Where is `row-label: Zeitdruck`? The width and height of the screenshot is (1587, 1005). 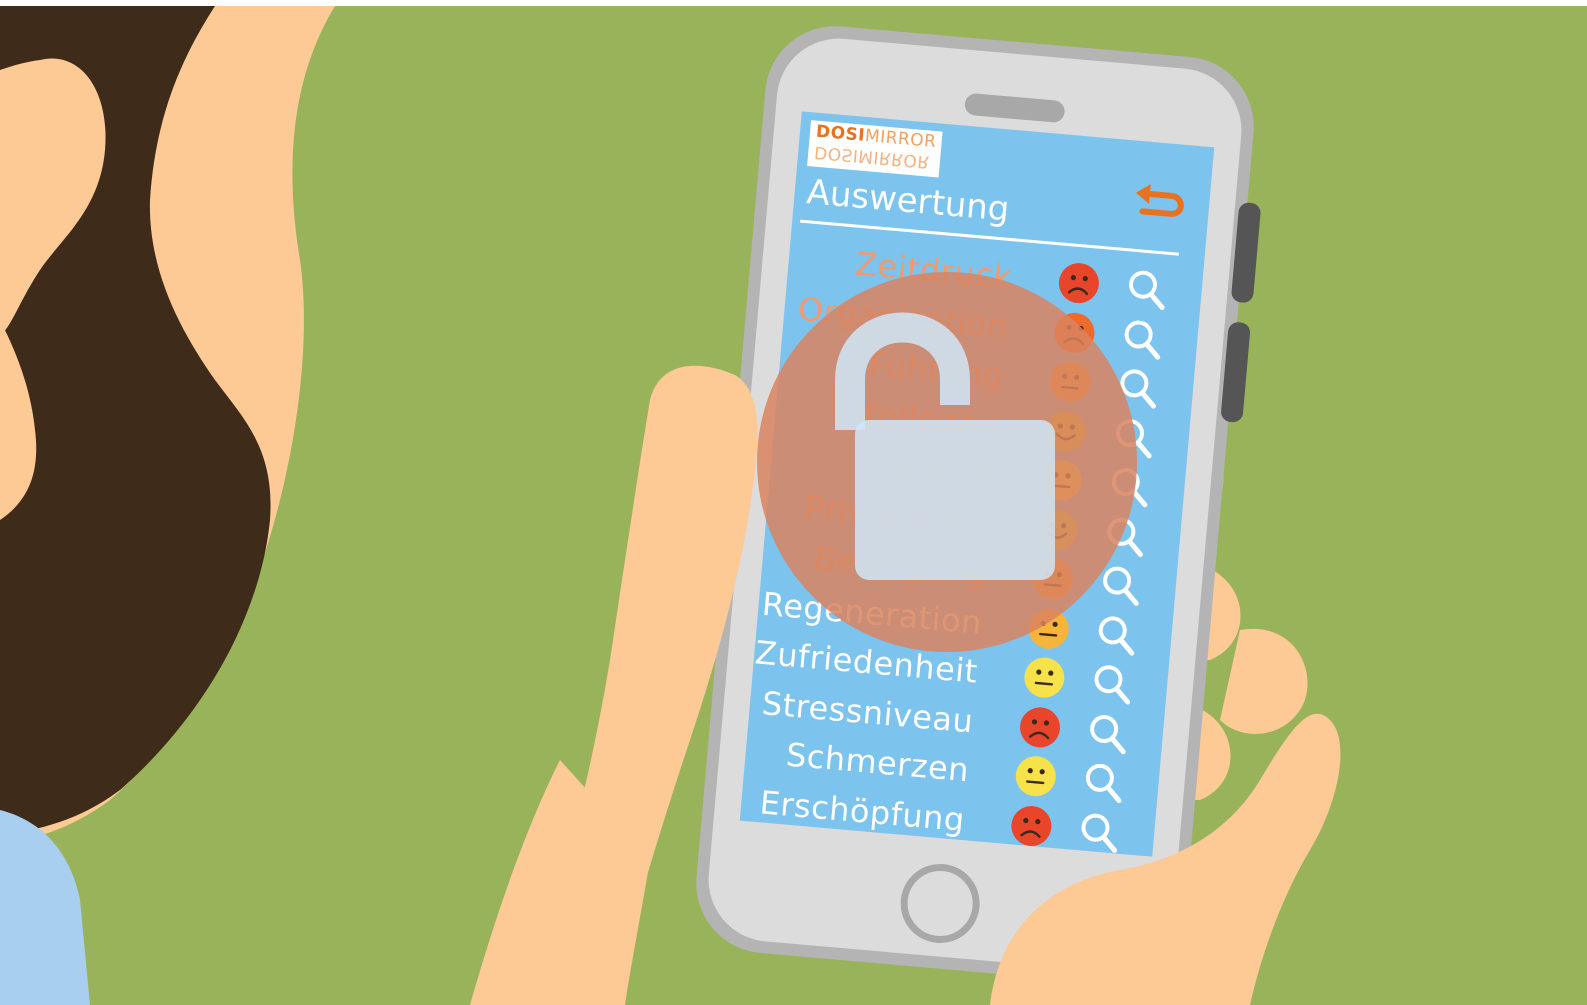 row-label: Zeitdruck is located at coordinates (933, 270).